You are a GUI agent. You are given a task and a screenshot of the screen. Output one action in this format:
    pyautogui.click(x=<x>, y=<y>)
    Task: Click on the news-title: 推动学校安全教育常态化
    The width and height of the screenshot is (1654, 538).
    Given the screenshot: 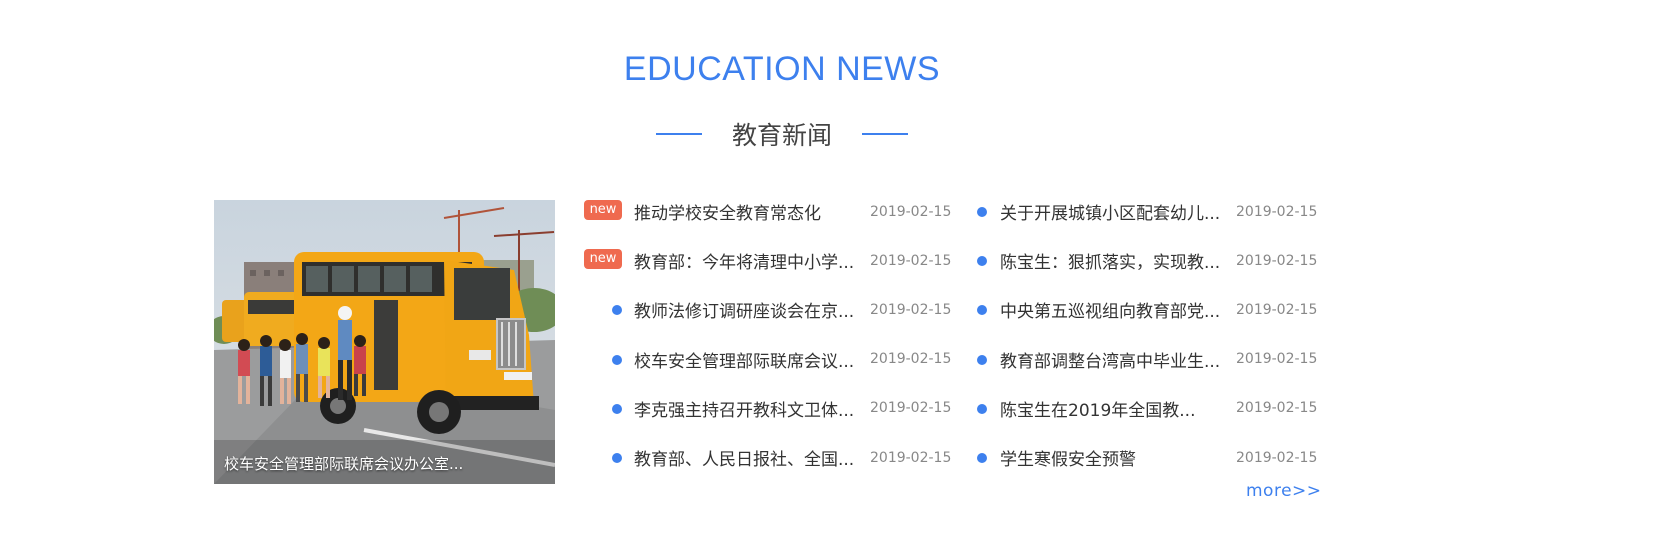 What is the action you would take?
    pyautogui.click(x=727, y=211)
    